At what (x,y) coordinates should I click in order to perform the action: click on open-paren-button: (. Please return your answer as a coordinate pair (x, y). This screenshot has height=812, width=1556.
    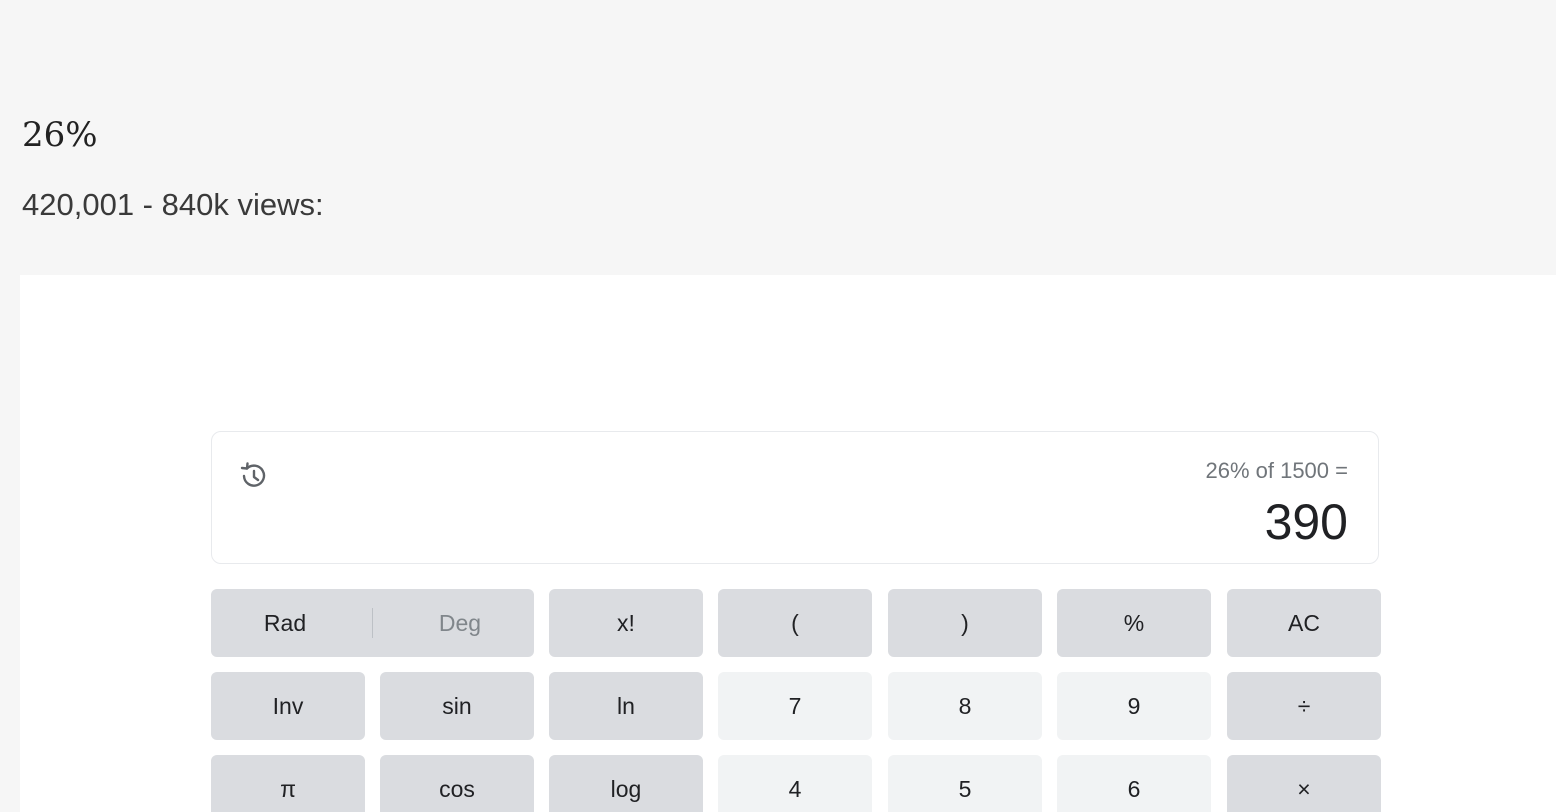
    Looking at the image, I should click on (795, 623).